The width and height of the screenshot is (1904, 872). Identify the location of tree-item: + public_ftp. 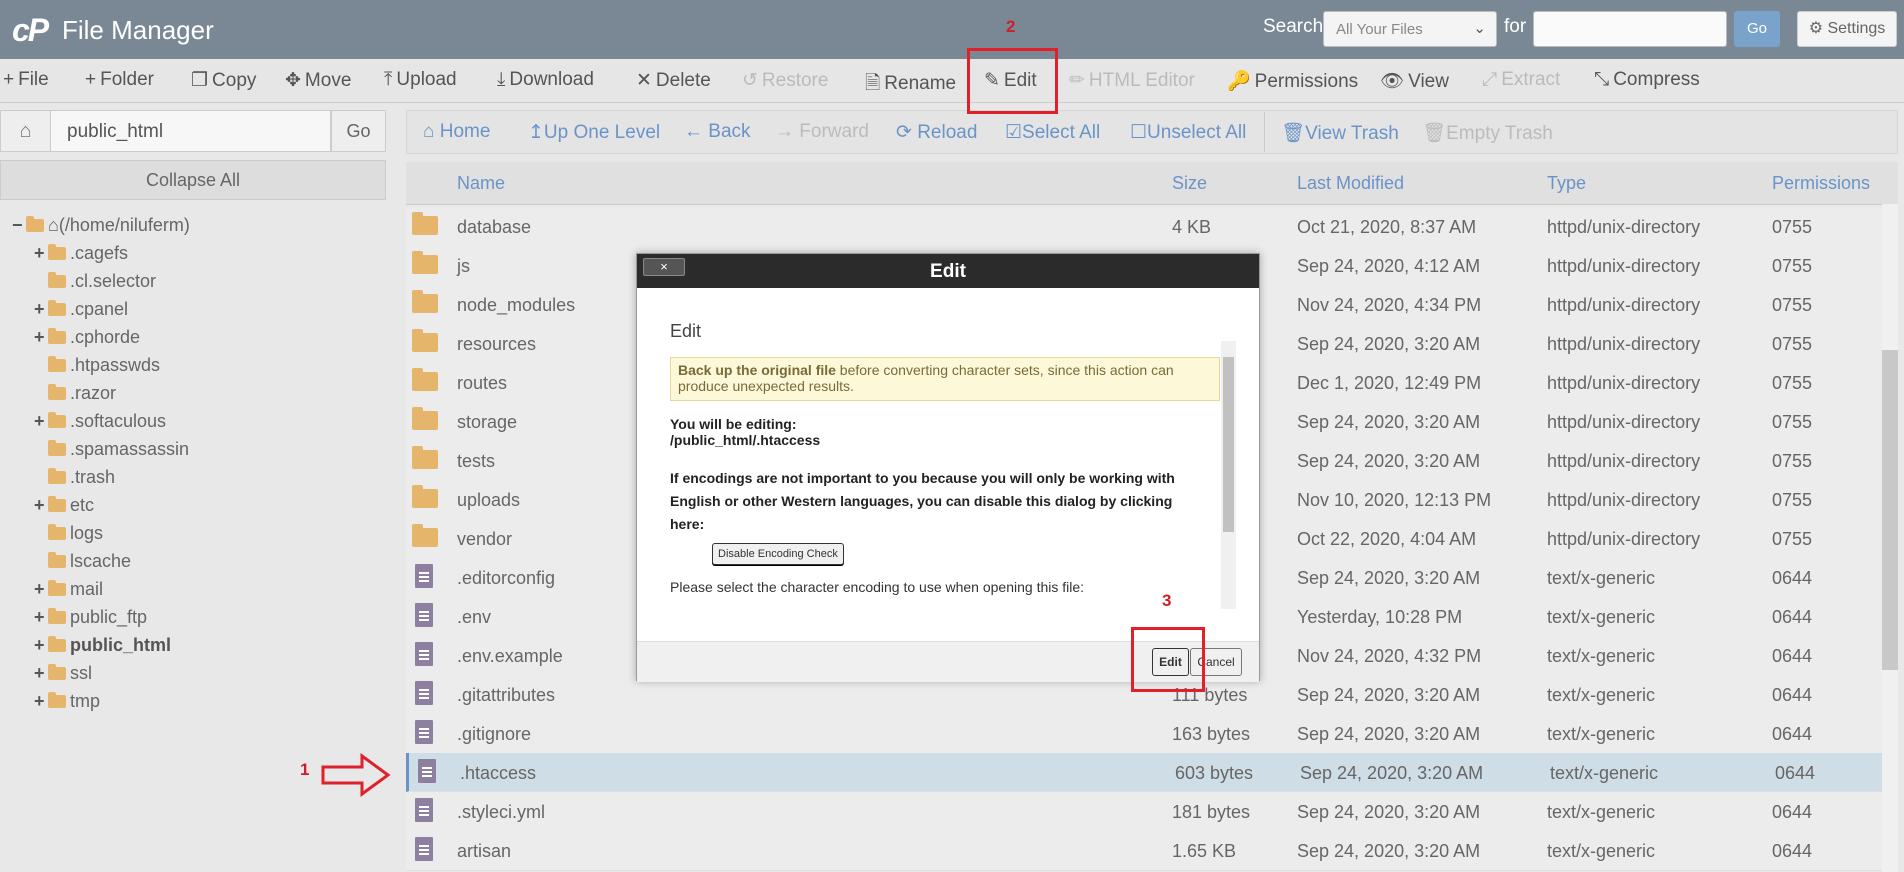
(90, 620).